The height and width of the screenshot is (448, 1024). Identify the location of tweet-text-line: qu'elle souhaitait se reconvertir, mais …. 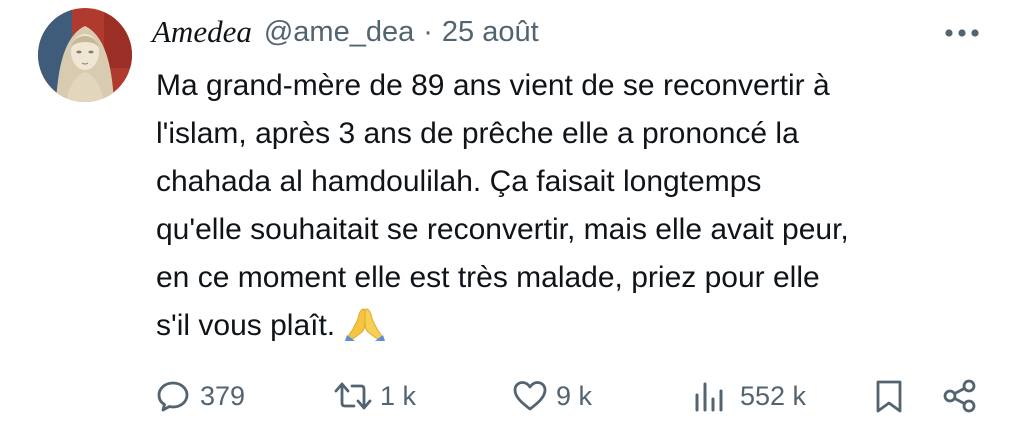
(502, 229).